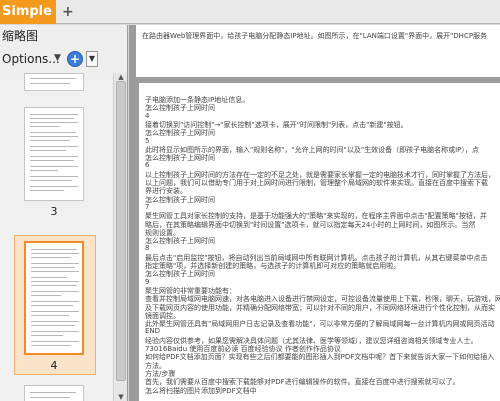 The width and height of the screenshot is (500, 401). Describe the element at coordinates (57, 58) in the screenshot. I see `options-dropdown-icon: ▼` at that location.